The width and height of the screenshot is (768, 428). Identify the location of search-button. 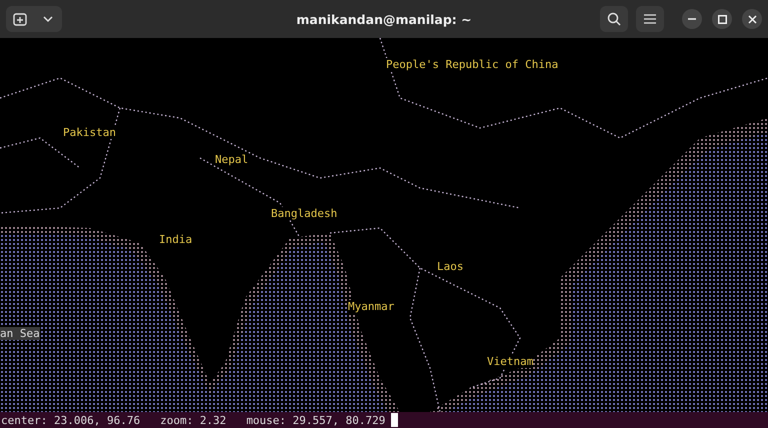
(614, 19).